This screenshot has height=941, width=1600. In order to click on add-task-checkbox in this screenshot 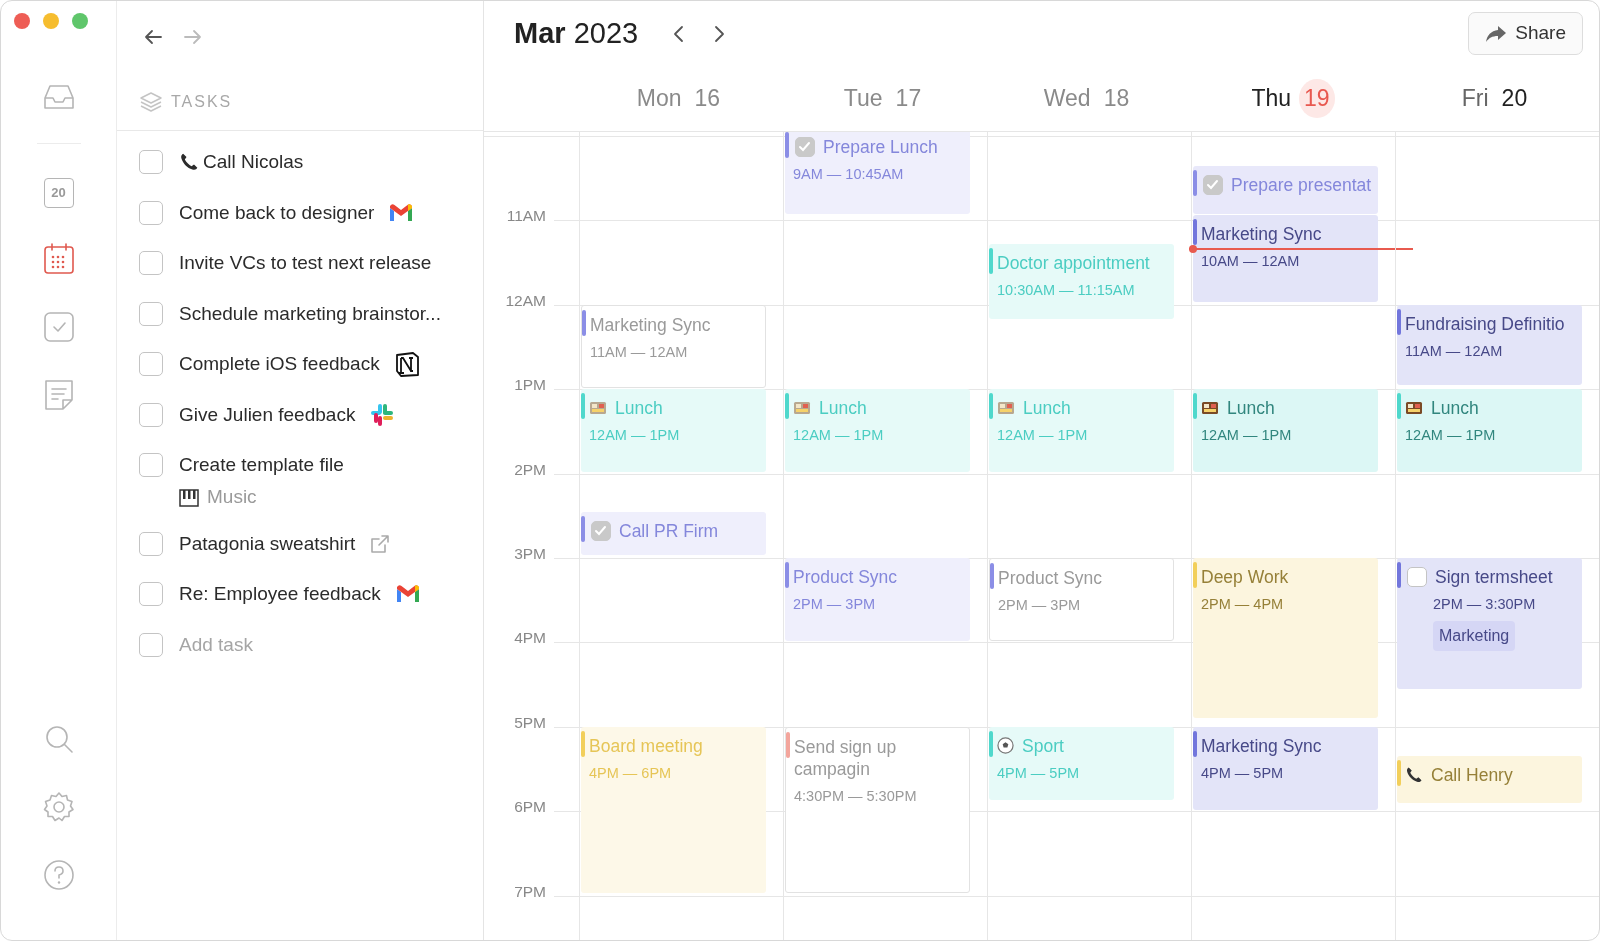, I will do `click(151, 644)`.